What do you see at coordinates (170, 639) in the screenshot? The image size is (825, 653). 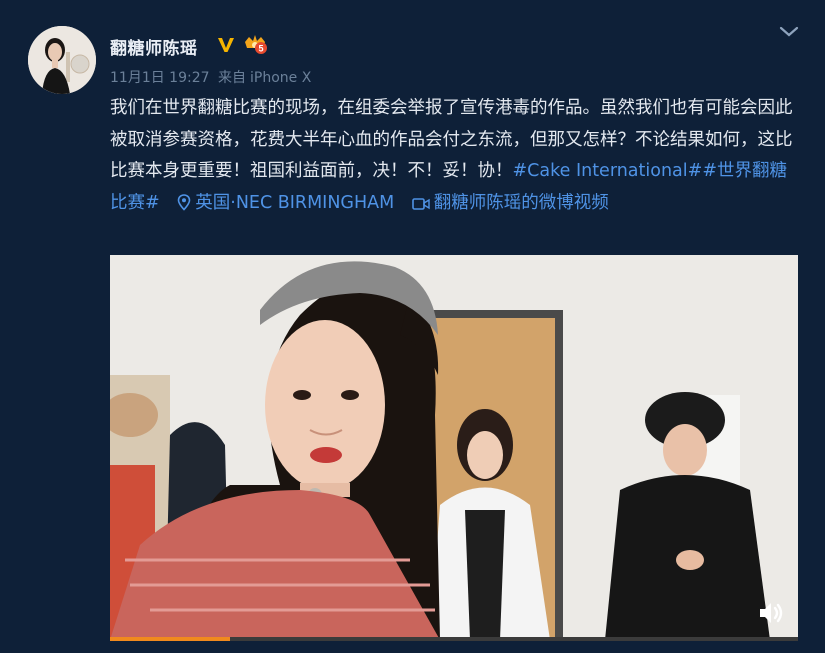 I see `video-progress-fill` at bounding box center [170, 639].